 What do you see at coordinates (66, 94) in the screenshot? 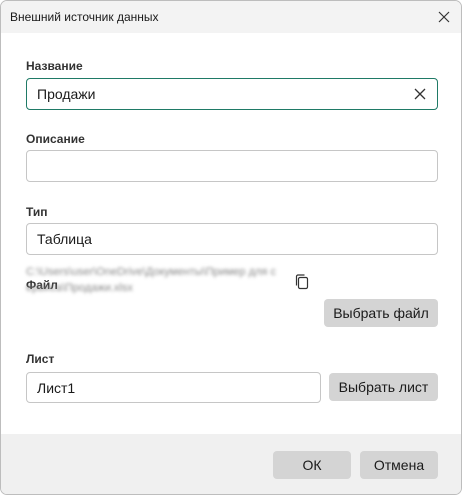
I see `name-value: Продажи` at bounding box center [66, 94].